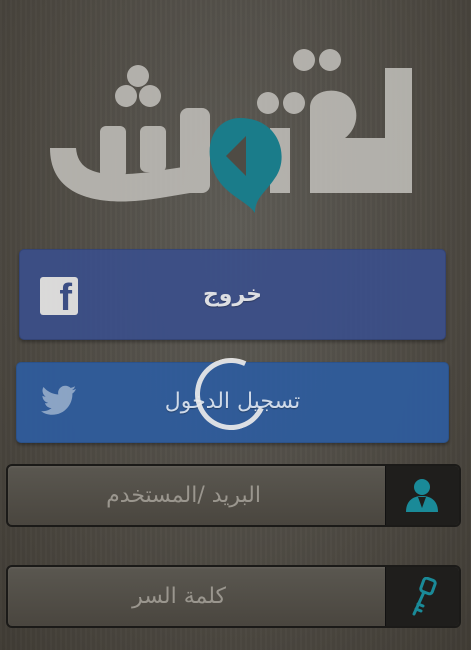 This screenshot has width=471, height=650. I want to click on username-placeholder: البريد /المستخدم, so click(183, 495).